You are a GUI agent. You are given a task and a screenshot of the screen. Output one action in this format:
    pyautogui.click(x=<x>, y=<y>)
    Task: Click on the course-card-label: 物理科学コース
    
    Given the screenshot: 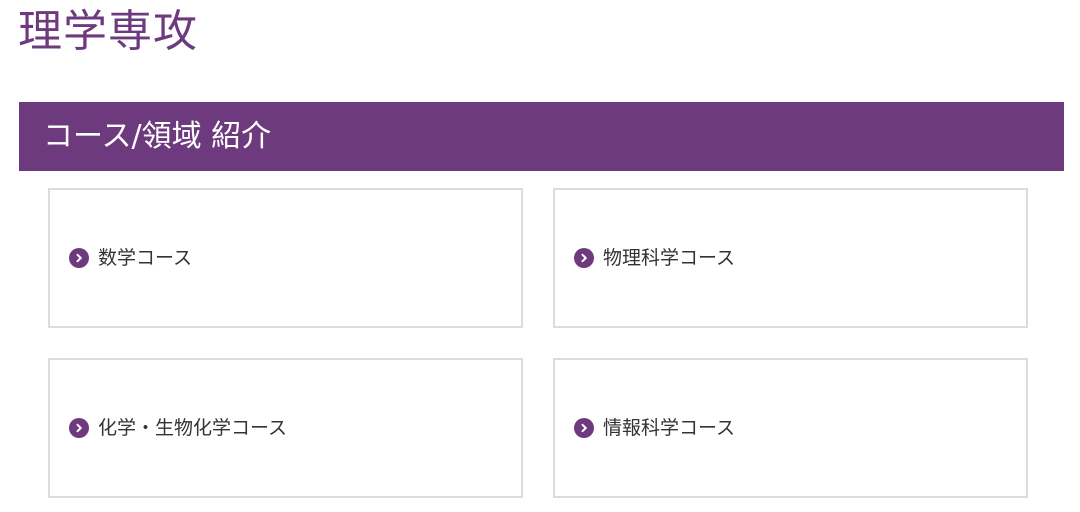 What is the action you would take?
    pyautogui.click(x=669, y=258)
    